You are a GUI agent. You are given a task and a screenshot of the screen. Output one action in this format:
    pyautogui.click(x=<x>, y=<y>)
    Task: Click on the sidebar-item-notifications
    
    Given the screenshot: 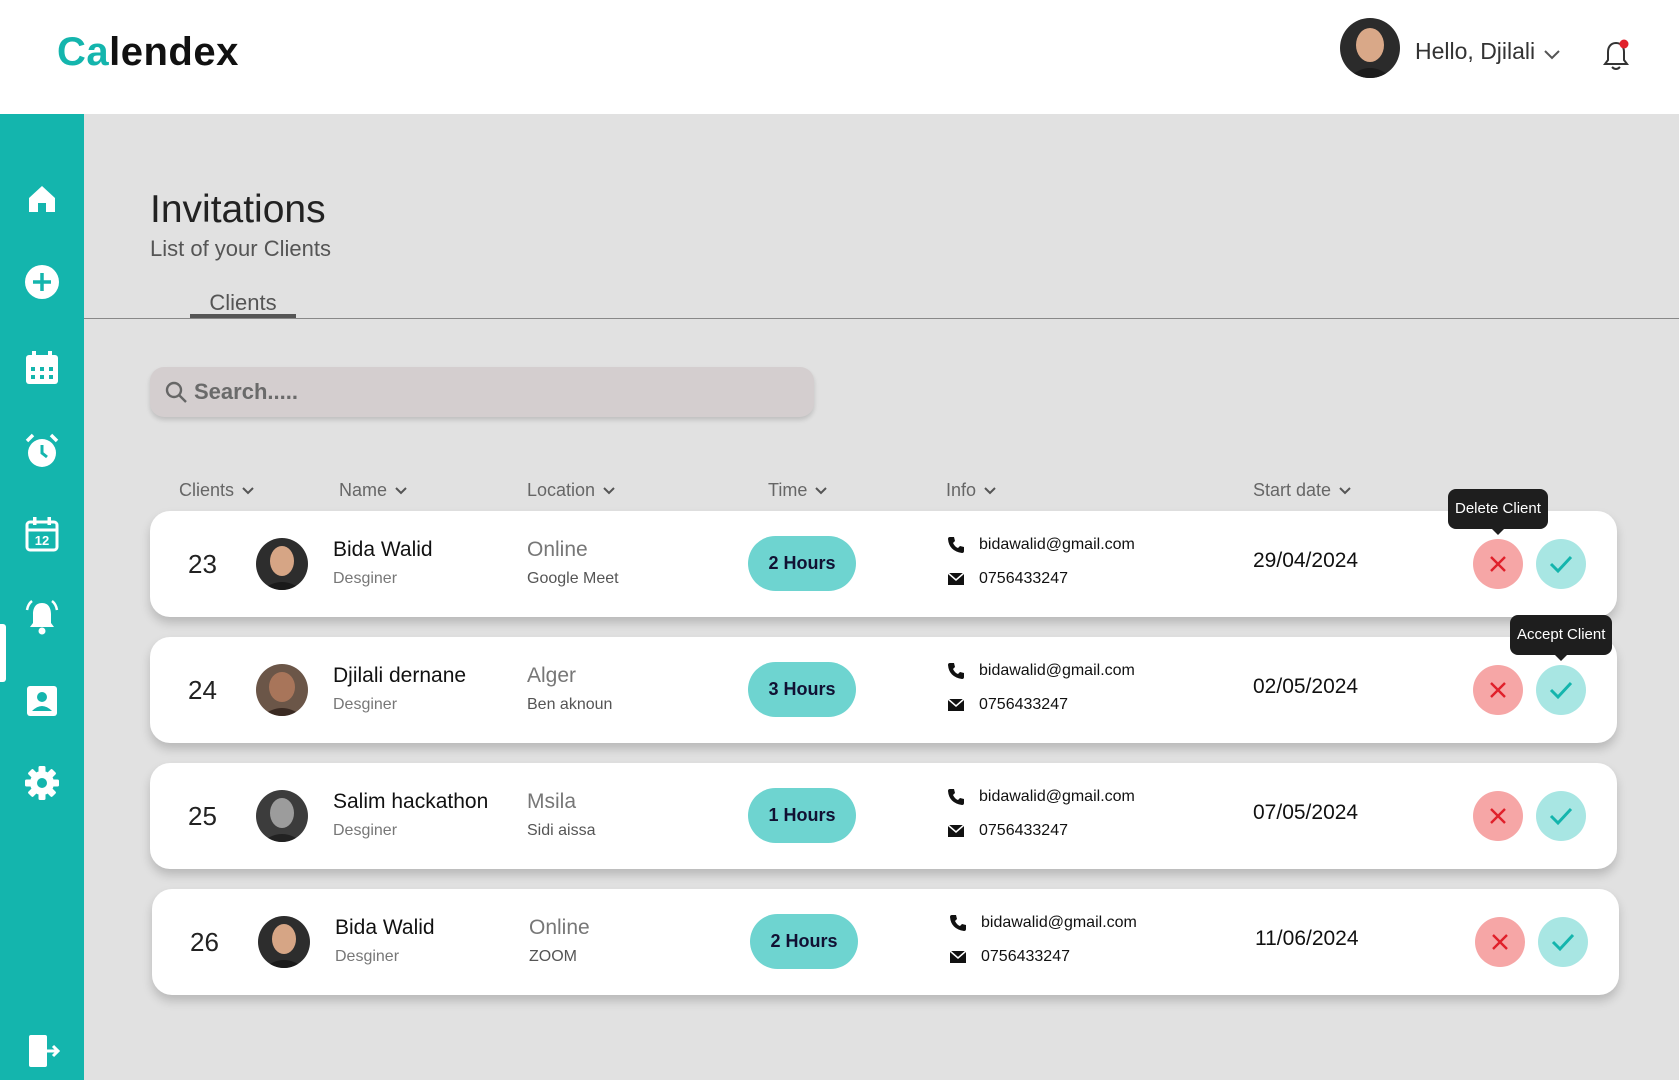 What is the action you would take?
    pyautogui.click(x=42, y=617)
    